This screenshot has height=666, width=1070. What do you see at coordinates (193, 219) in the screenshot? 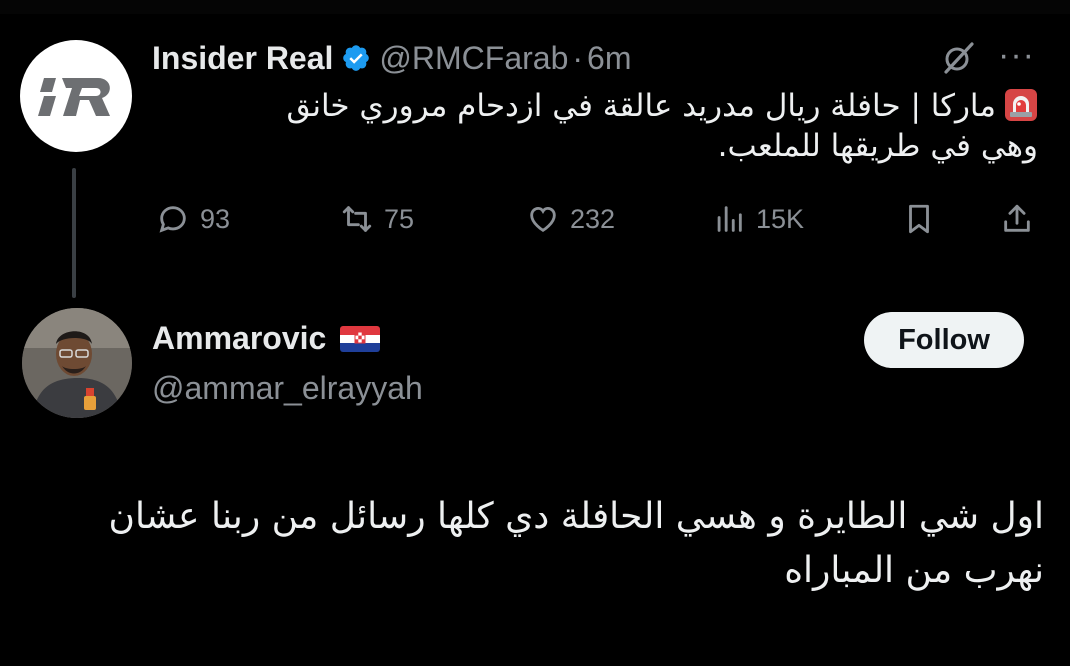
I see `reply-button: 93` at bounding box center [193, 219].